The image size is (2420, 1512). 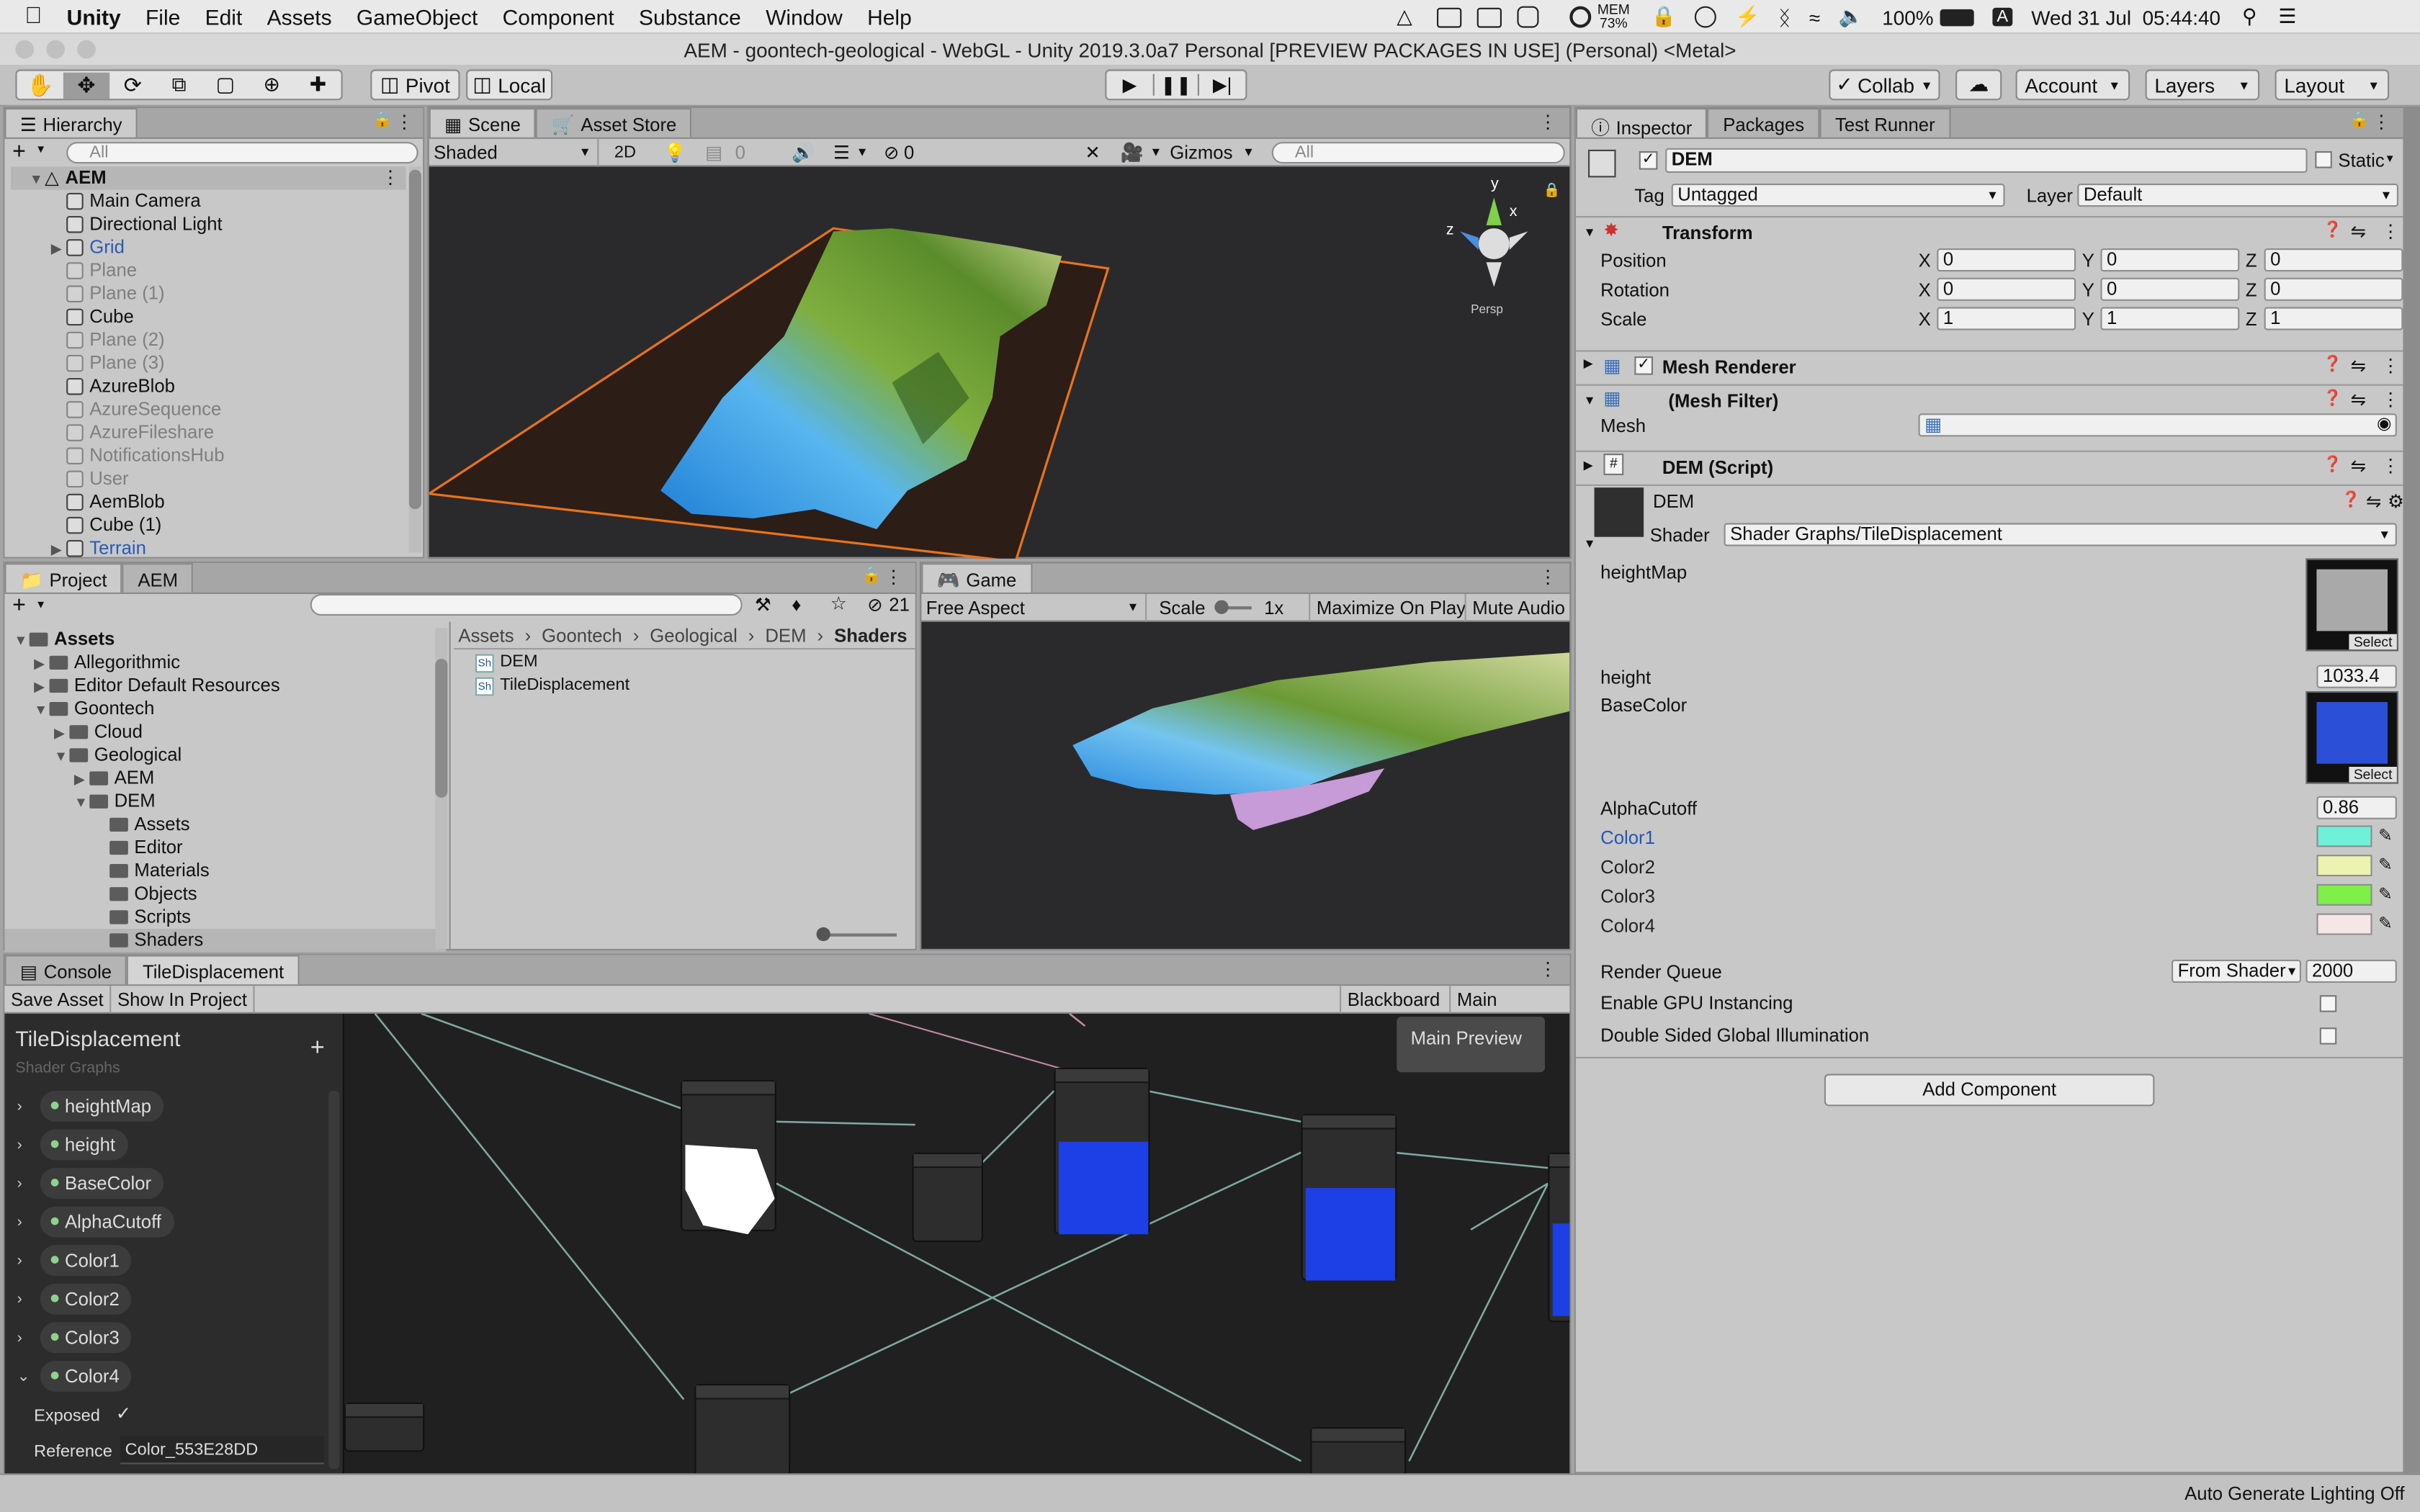 What do you see at coordinates (224, 16) in the screenshot?
I see `menu-edit: Edit` at bounding box center [224, 16].